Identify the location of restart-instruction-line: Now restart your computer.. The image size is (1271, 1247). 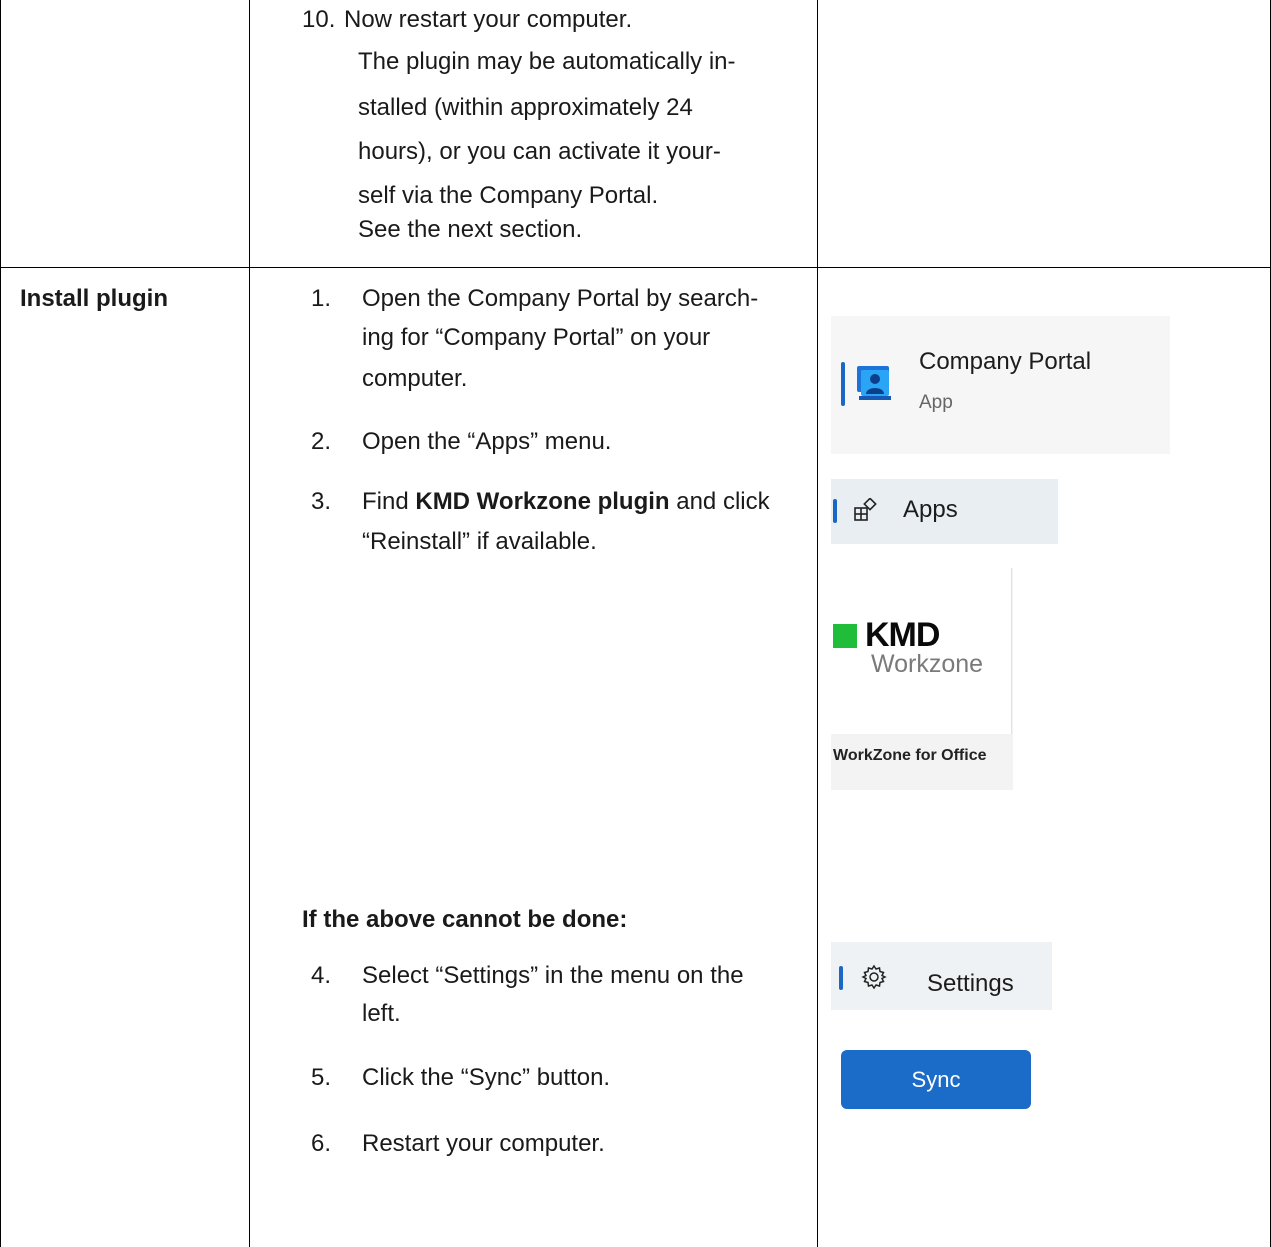
(488, 19).